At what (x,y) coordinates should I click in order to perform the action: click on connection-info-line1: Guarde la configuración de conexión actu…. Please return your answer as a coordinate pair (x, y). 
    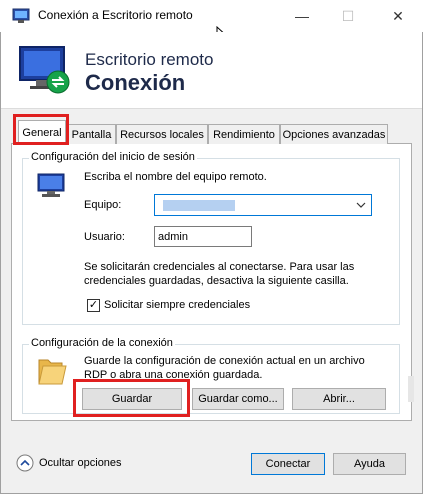
    Looking at the image, I should click on (224, 361).